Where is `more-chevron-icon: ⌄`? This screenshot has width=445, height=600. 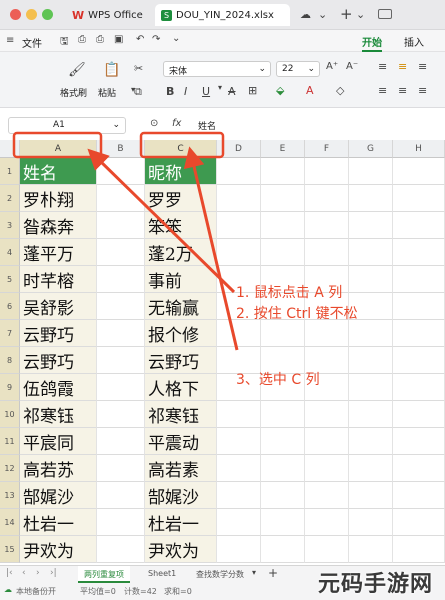
more-chevron-icon: ⌄ is located at coordinates (176, 38).